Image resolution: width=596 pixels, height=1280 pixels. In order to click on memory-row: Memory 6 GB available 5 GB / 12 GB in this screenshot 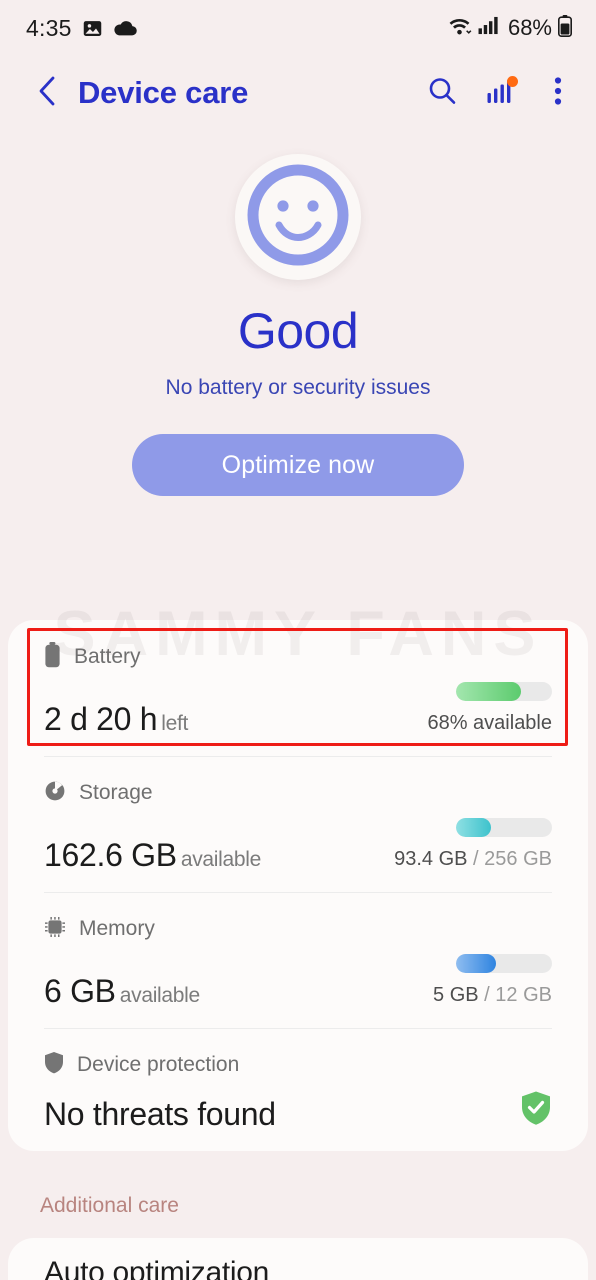, I will do `click(298, 960)`.